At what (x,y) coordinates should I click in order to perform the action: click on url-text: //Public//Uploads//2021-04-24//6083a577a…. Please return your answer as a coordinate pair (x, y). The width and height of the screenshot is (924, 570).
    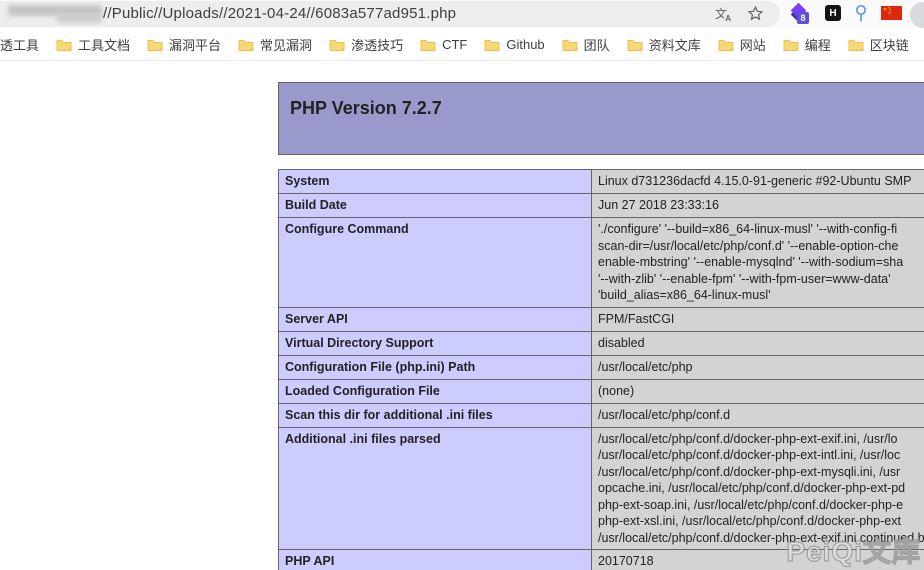
    Looking at the image, I should click on (279, 13).